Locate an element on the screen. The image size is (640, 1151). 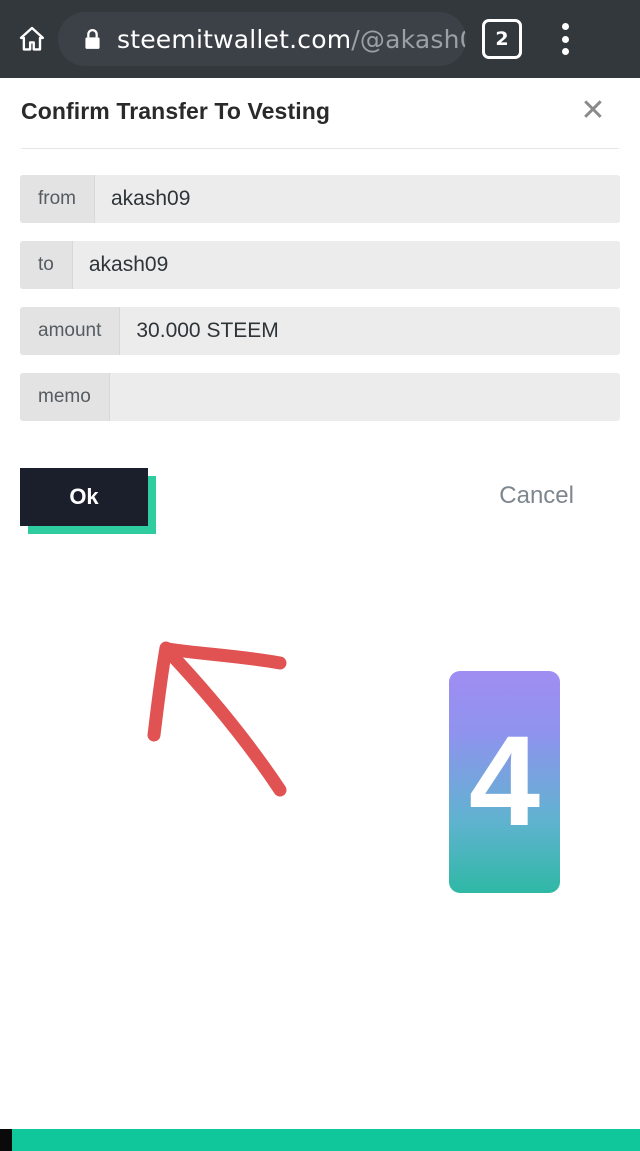
field-label-memo: memo is located at coordinates (65, 397).